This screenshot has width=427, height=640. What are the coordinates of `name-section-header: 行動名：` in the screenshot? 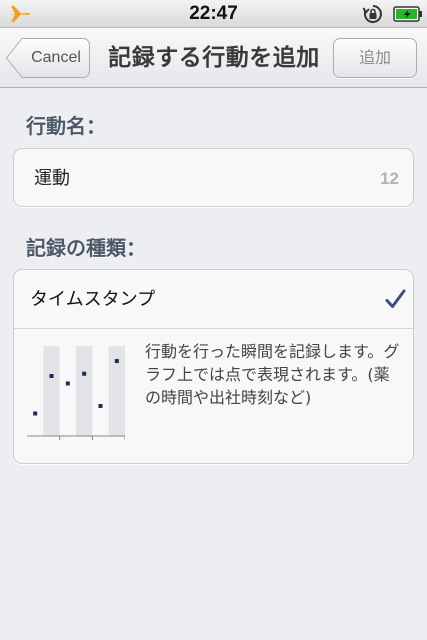 It's located at (66, 126).